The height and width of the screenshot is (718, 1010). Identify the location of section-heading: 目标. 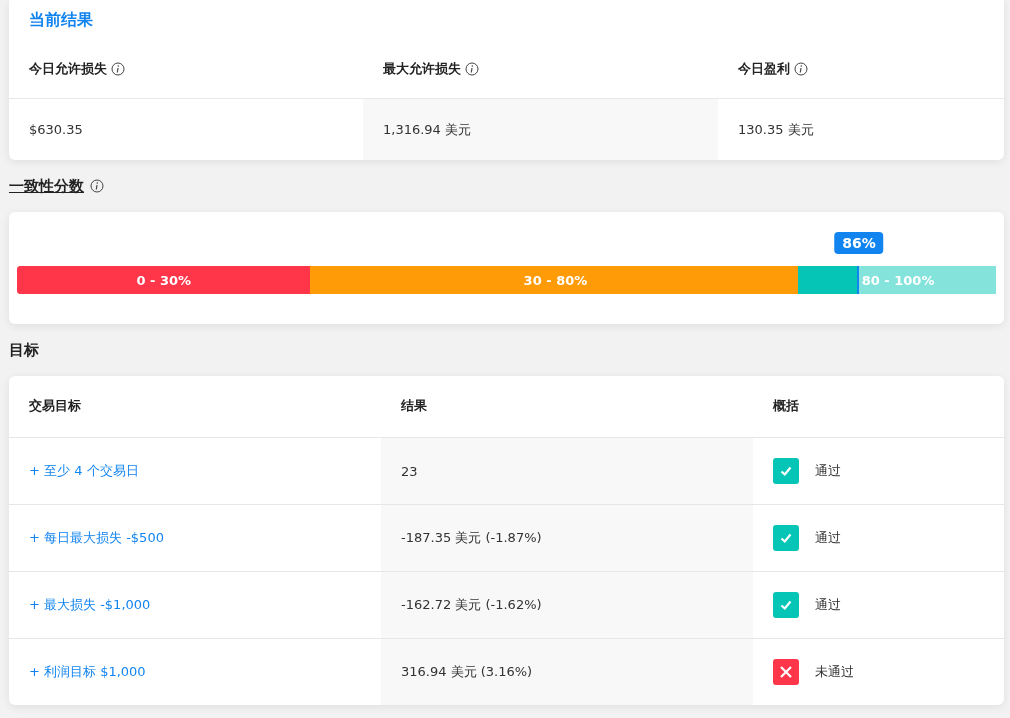
(24, 350).